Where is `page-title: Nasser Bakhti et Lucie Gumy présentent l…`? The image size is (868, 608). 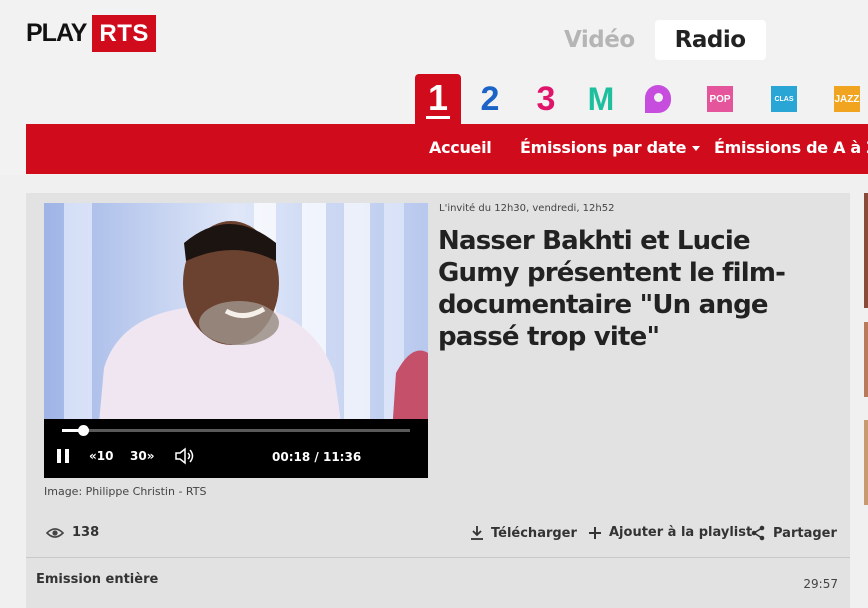 page-title: Nasser Bakhti et Lucie Gumy présentent l… is located at coordinates (612, 289).